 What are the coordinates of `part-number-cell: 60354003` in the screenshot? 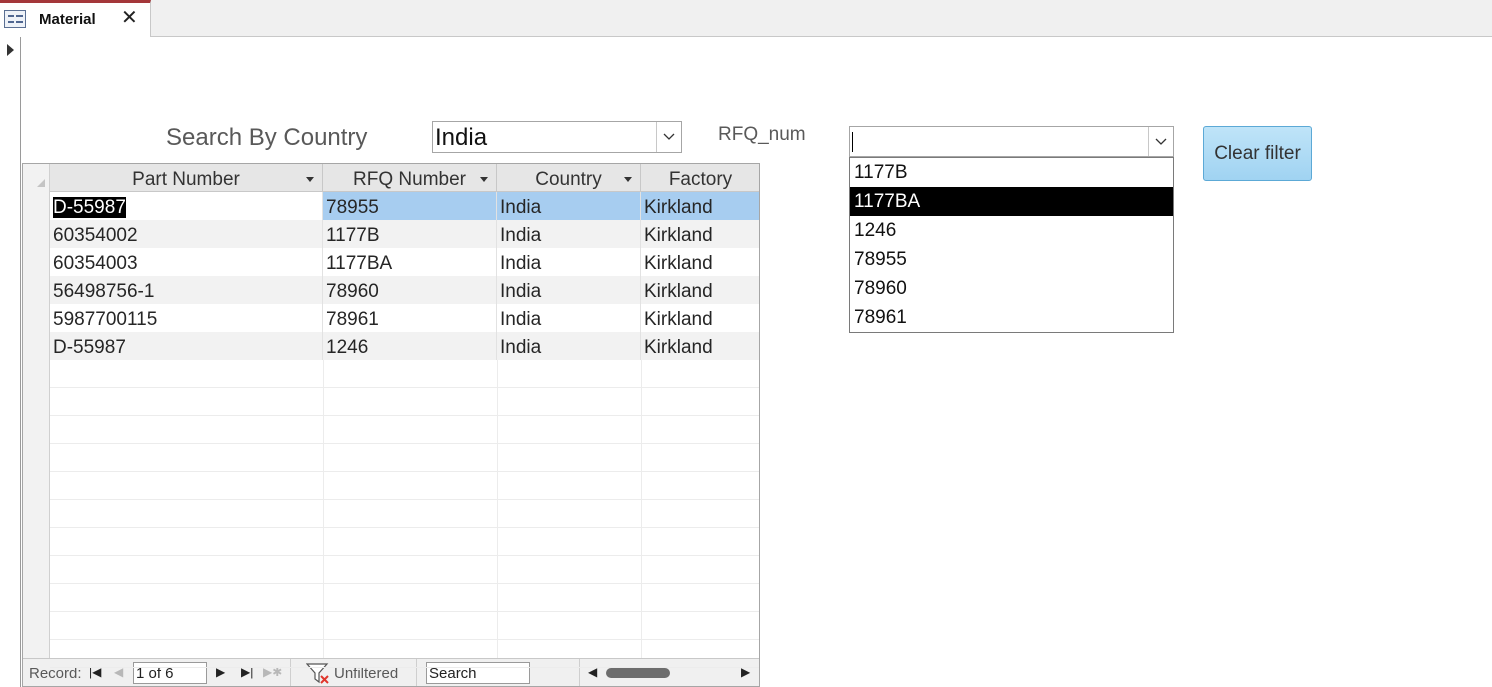 It's located at (186, 262).